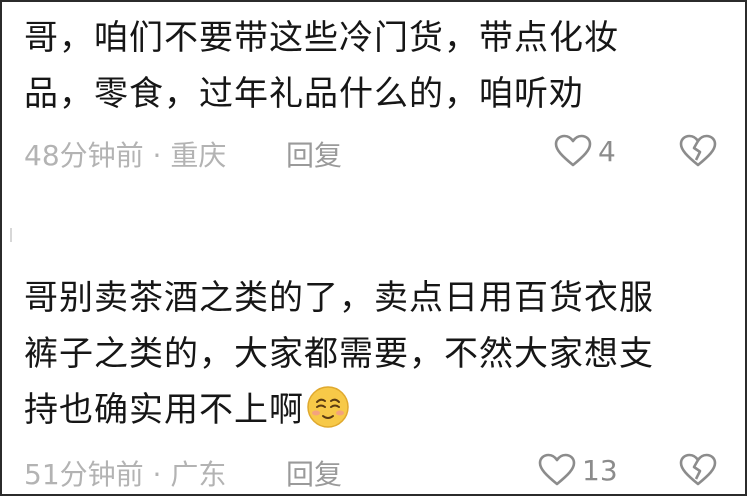 This screenshot has height=500, width=751. What do you see at coordinates (607, 151) in the screenshot?
I see `like-count: 4` at bounding box center [607, 151].